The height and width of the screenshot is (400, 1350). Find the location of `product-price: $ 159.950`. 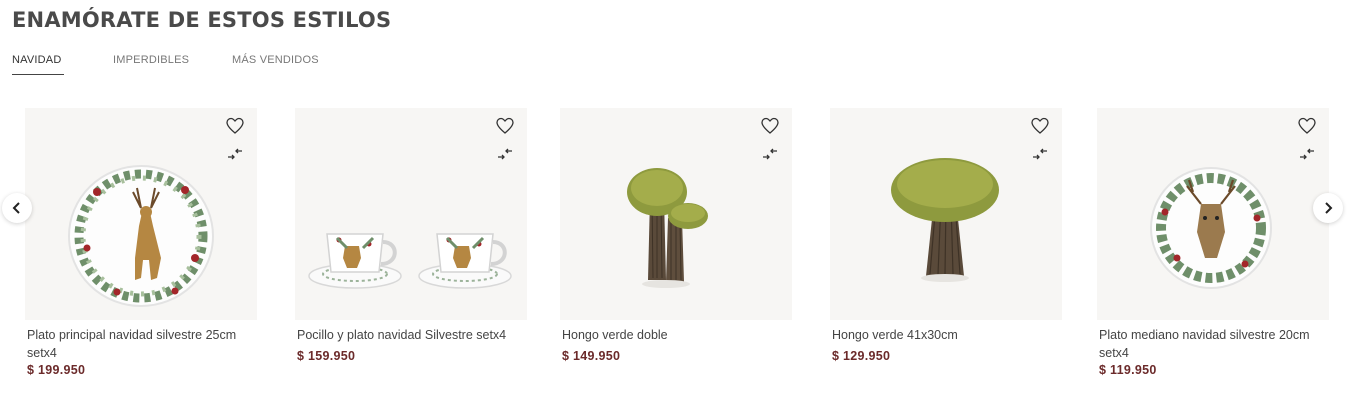

product-price: $ 159.950 is located at coordinates (326, 356).